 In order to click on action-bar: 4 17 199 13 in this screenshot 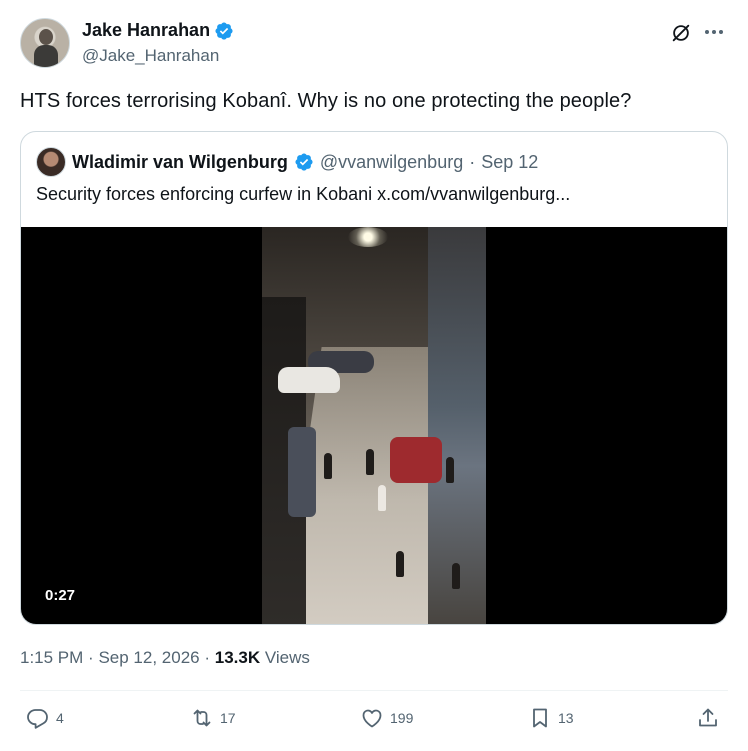, I will do `click(374, 721)`.